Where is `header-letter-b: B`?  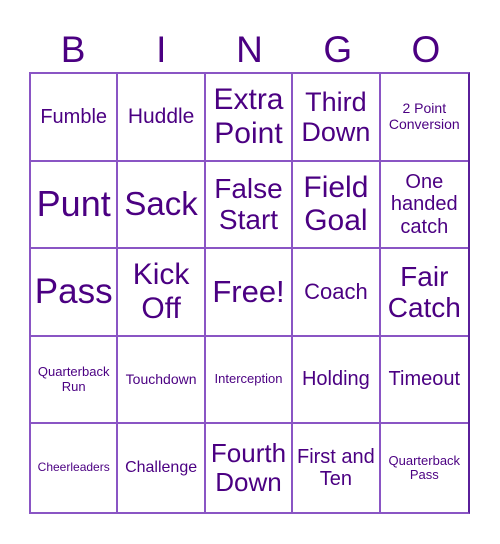 header-letter-b: B is located at coordinates (73, 49).